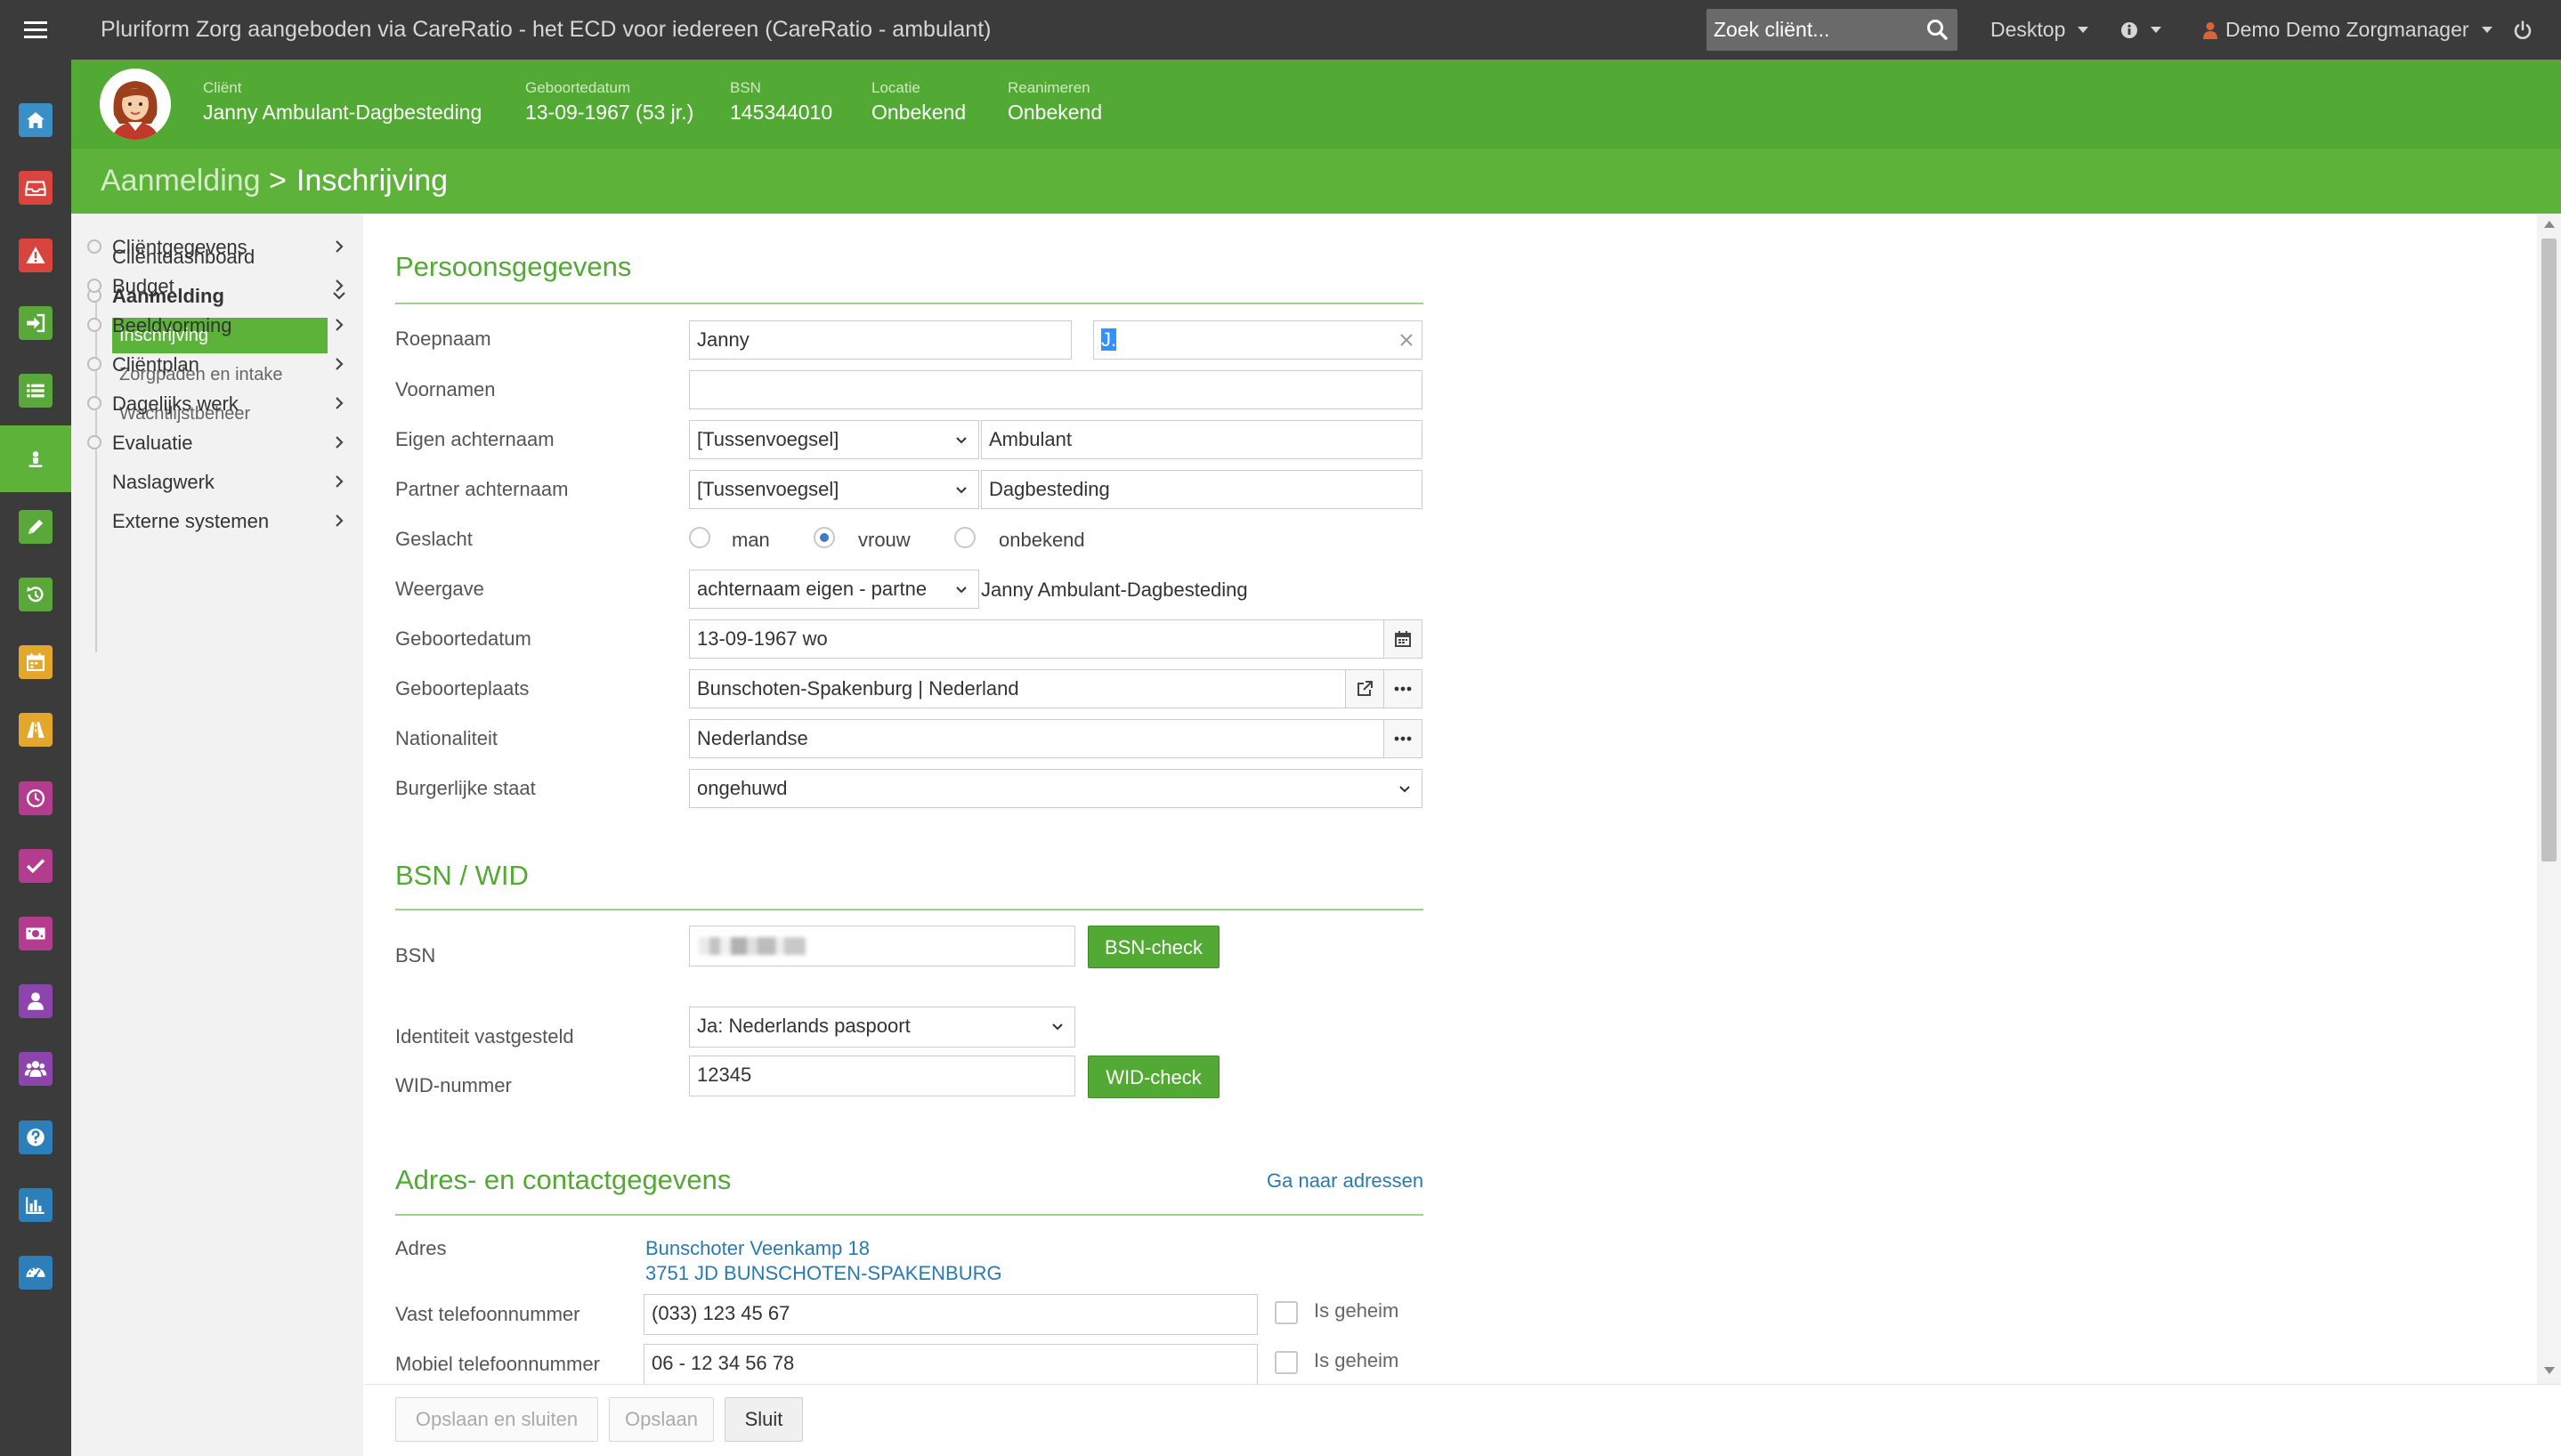 The image size is (2561, 1456). I want to click on breadcrumb: Aanmelding > Inschrijving, so click(1316, 181).